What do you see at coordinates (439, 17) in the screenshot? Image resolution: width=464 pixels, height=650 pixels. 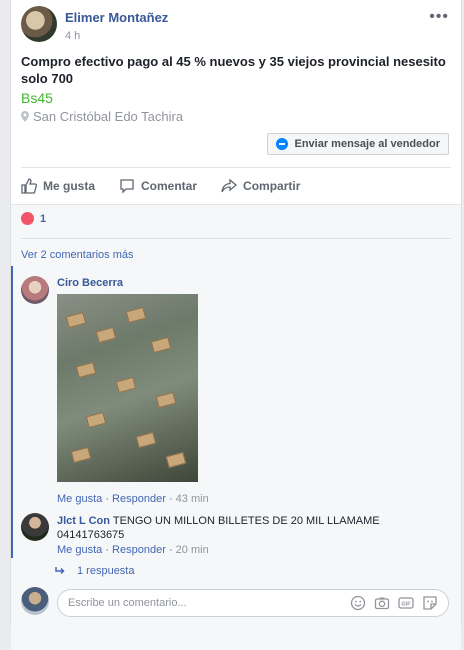 I see `more-options-icon: •••` at bounding box center [439, 17].